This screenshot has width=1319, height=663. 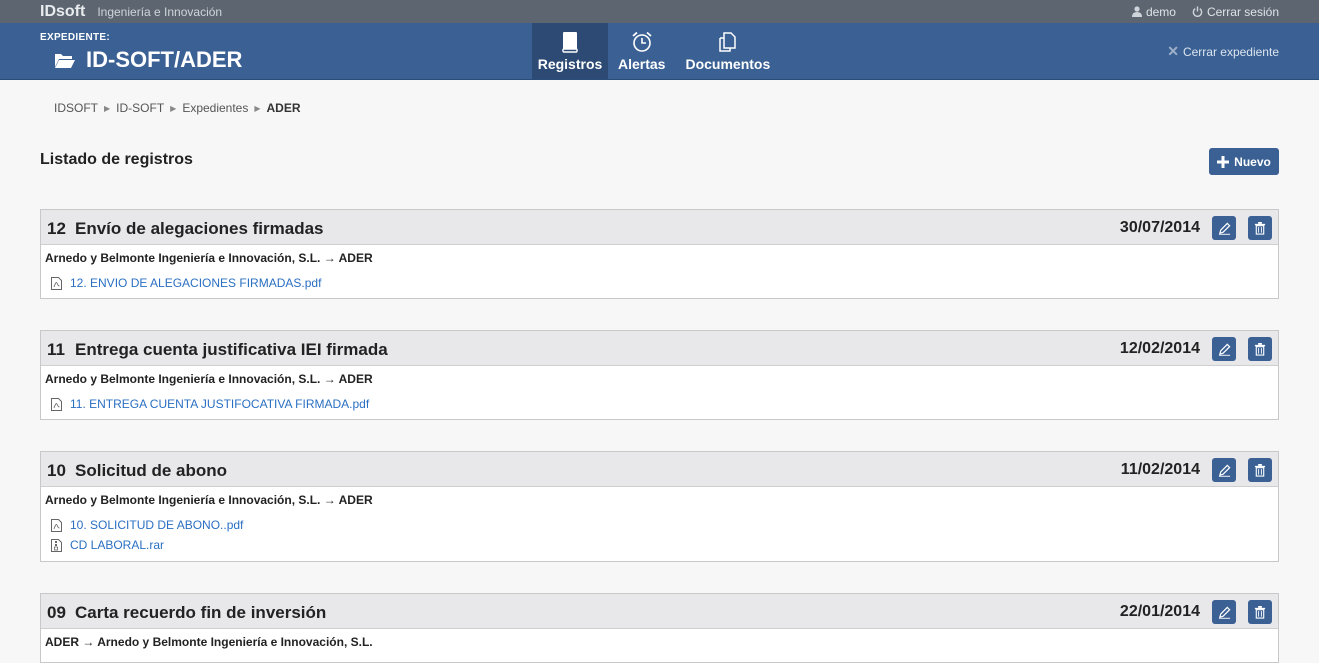 What do you see at coordinates (1197, 11) in the screenshot?
I see `power-icon` at bounding box center [1197, 11].